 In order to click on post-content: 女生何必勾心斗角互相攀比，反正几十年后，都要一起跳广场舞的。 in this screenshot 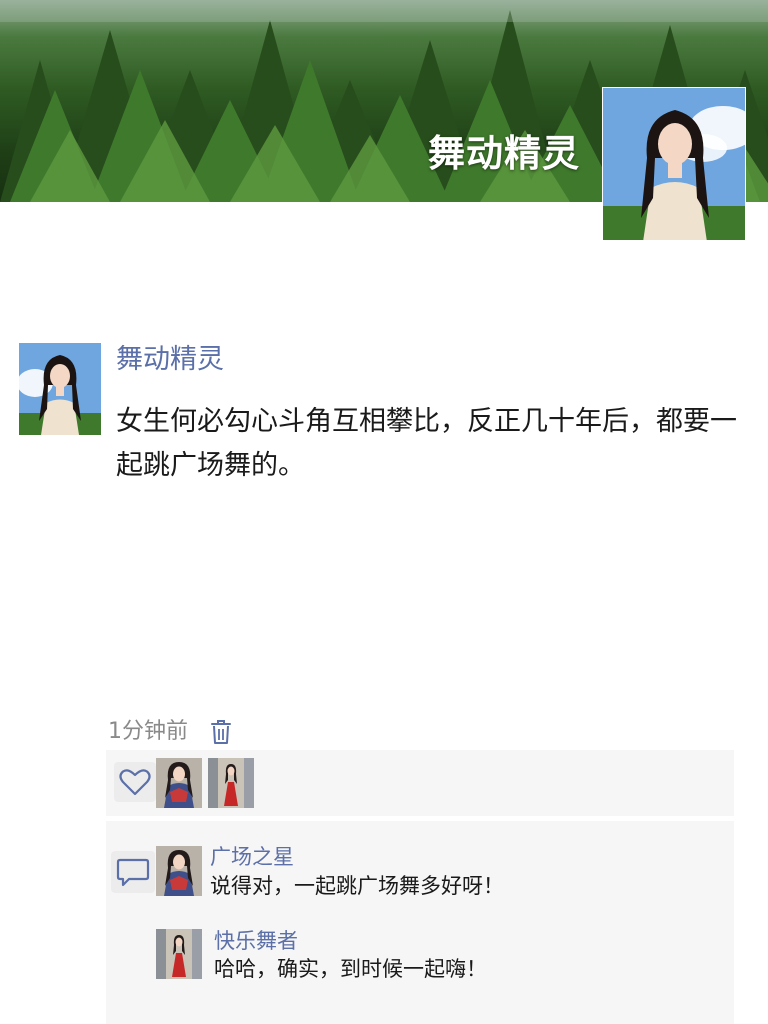, I will do `click(426, 443)`.